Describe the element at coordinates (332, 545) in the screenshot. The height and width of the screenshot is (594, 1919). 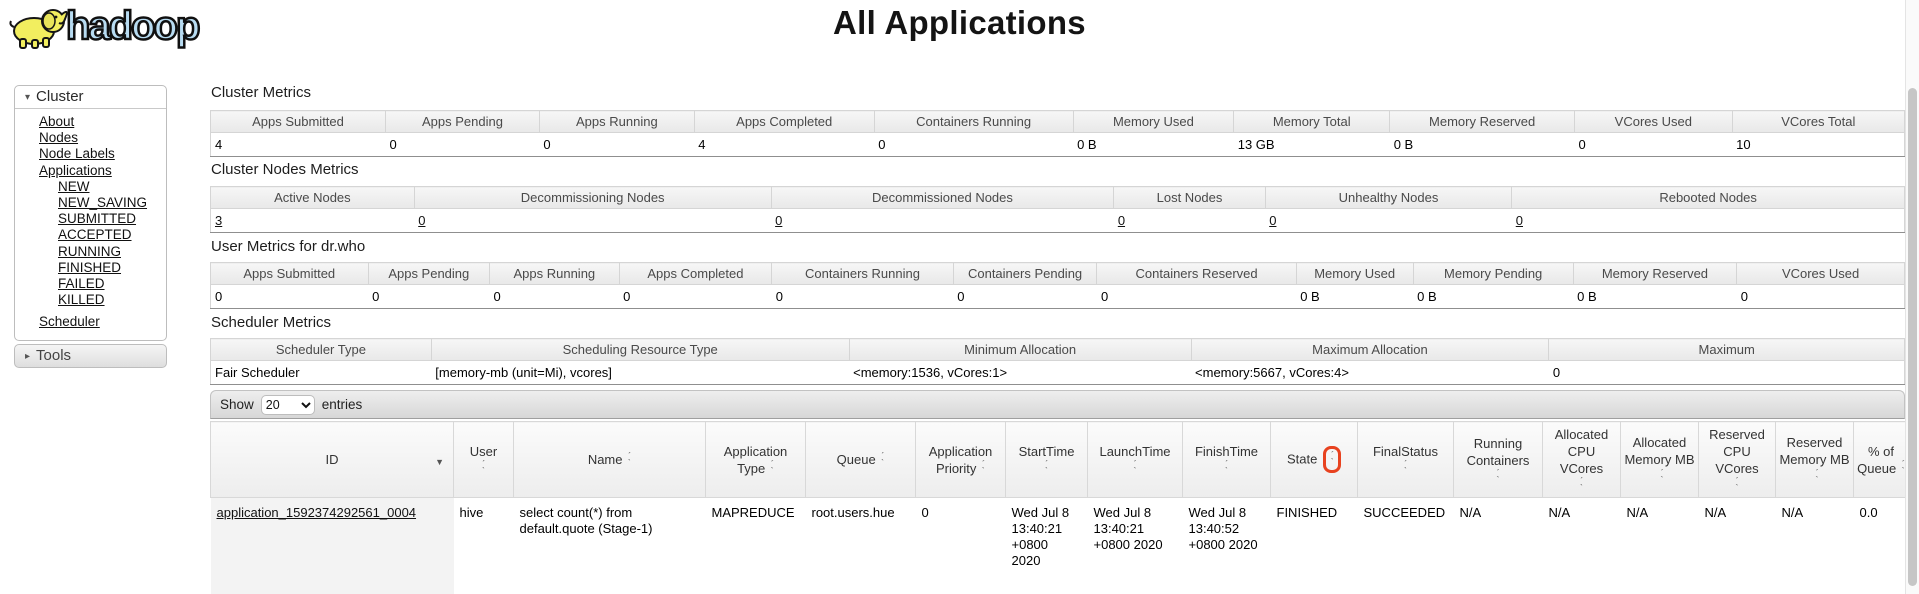
I see `app-id-cell: application_1592374292561_0004` at that location.